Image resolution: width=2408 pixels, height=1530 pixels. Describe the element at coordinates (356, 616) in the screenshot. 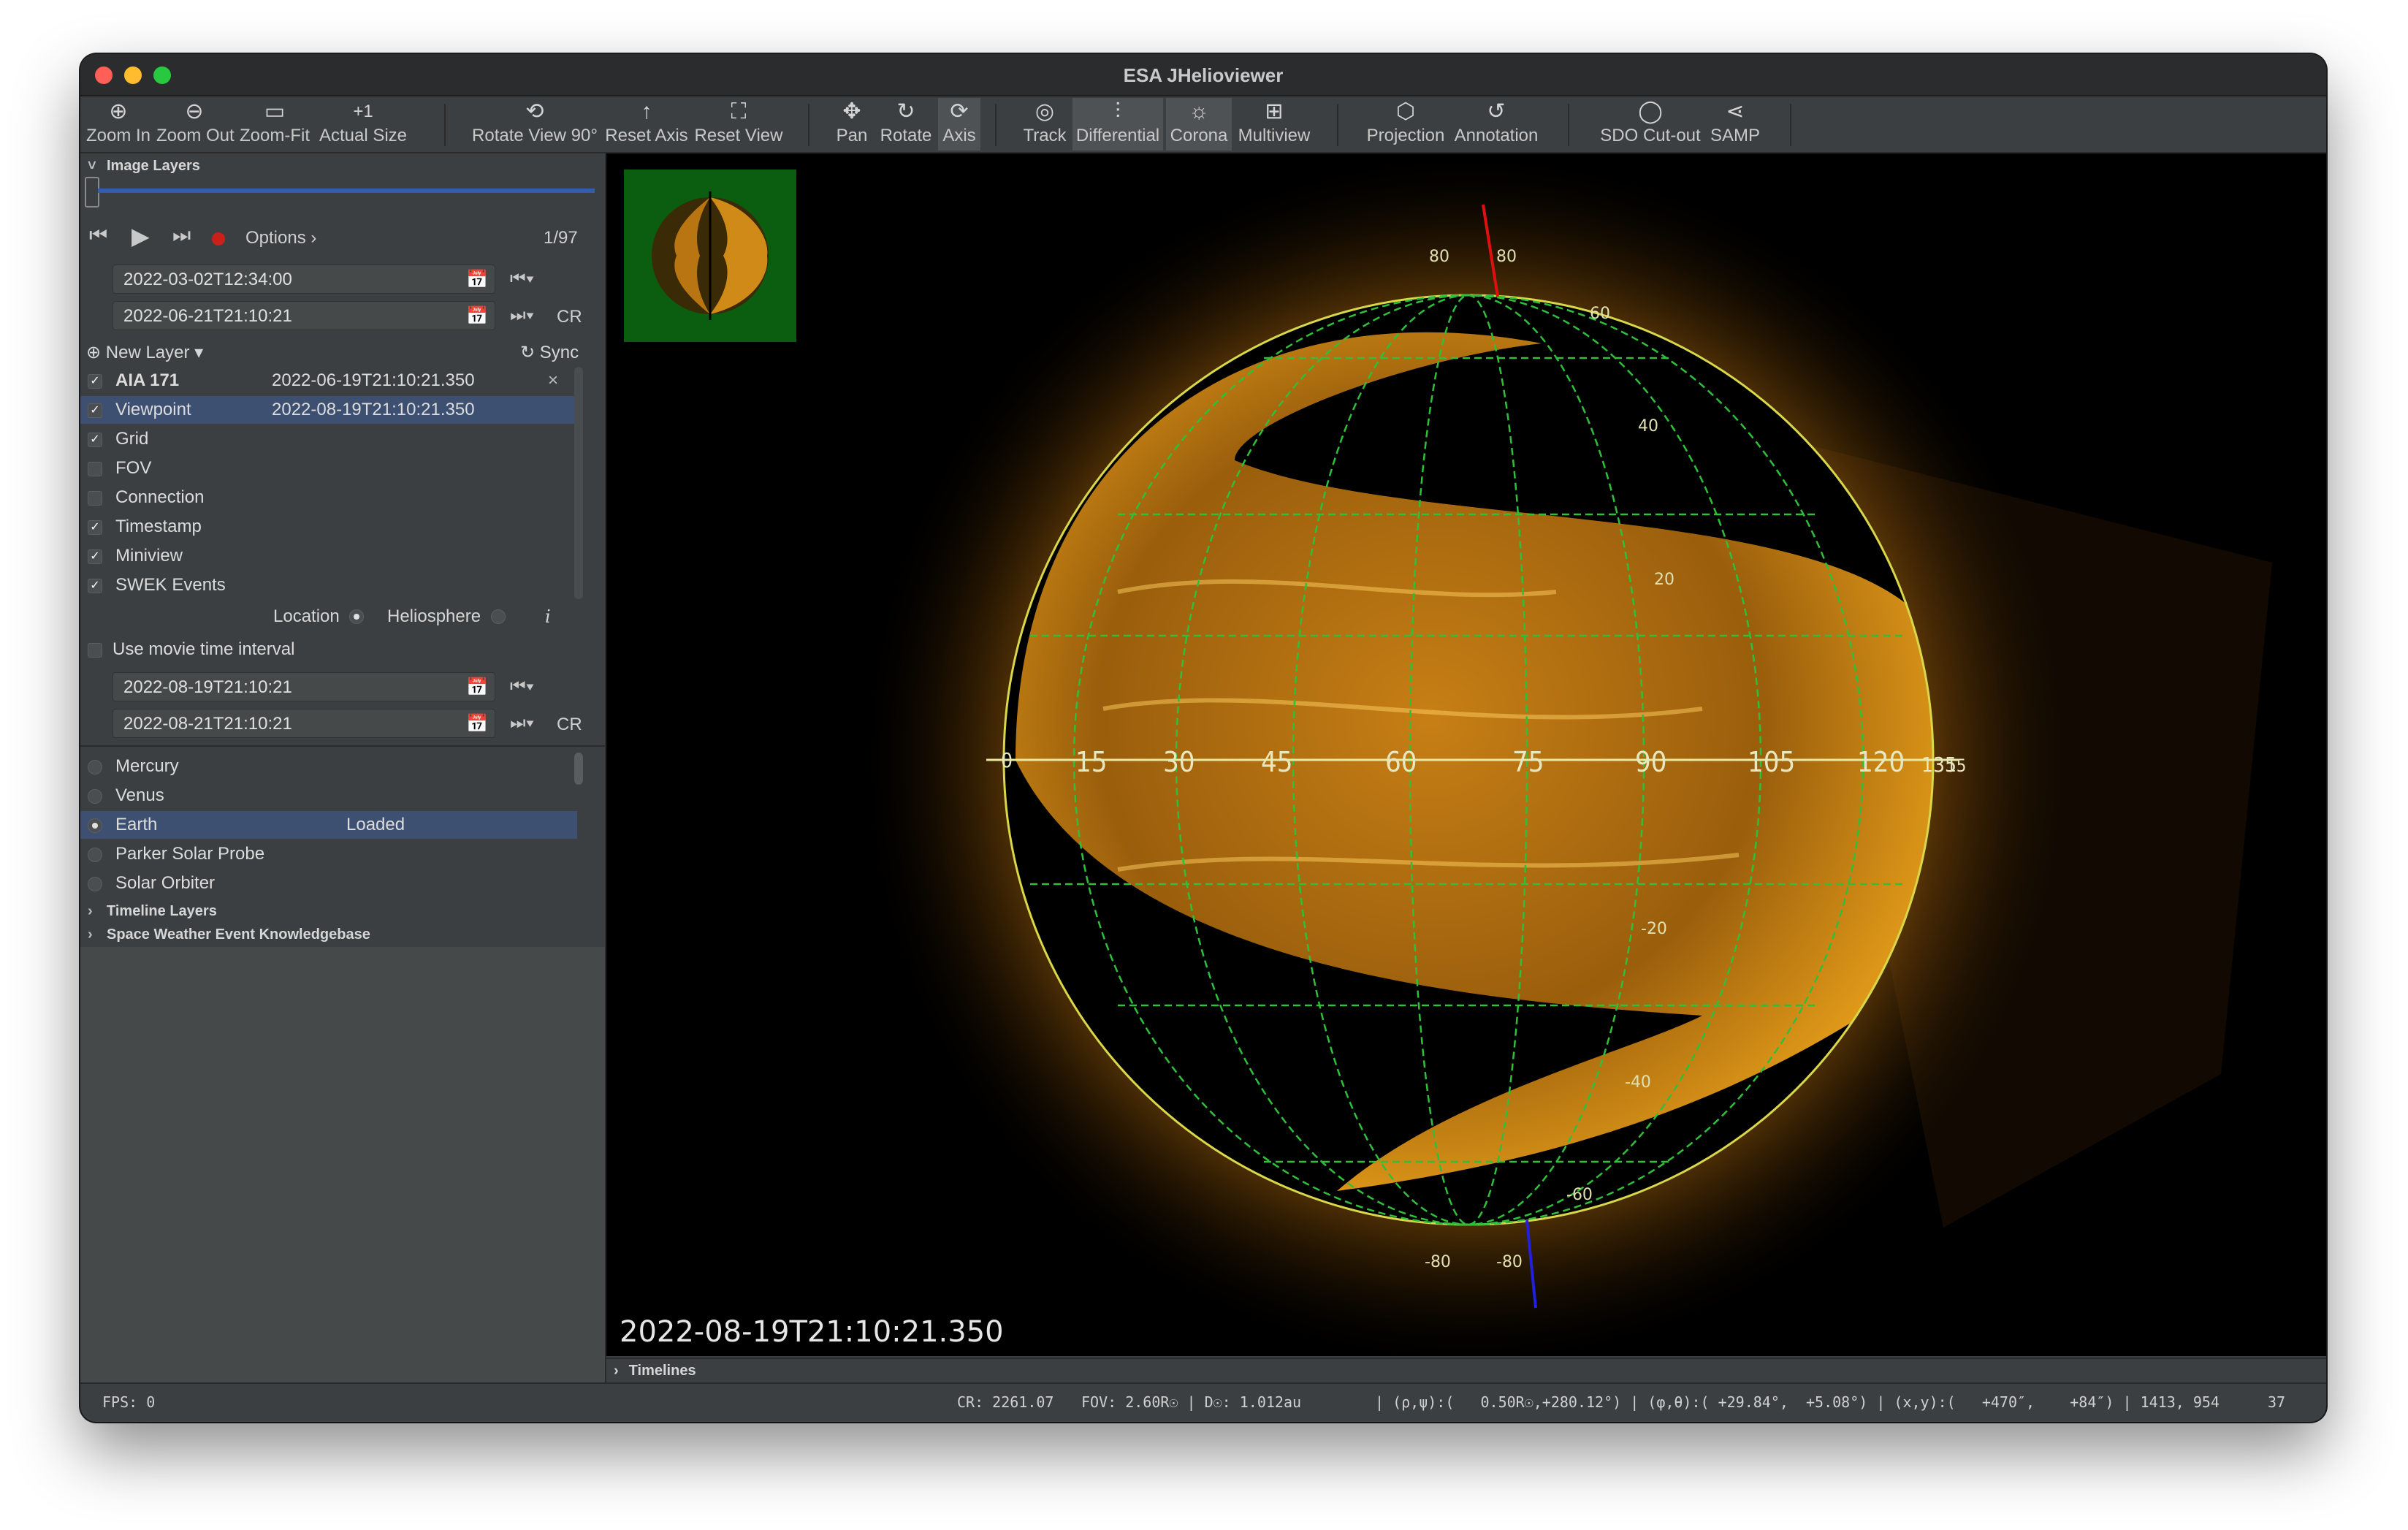

I see `location-radio` at that location.